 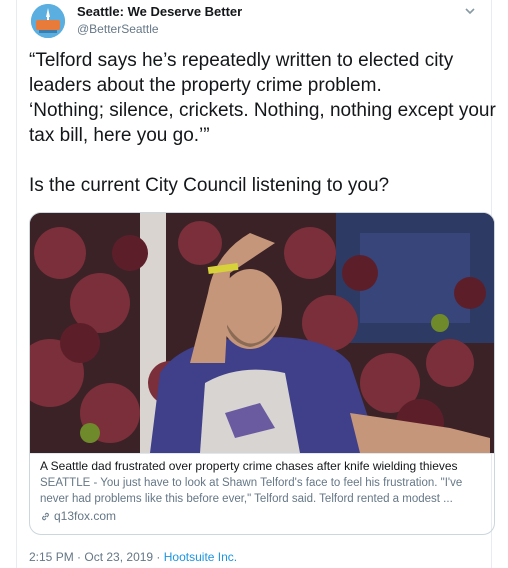 I want to click on card-domain: q13fox.com, so click(x=262, y=516).